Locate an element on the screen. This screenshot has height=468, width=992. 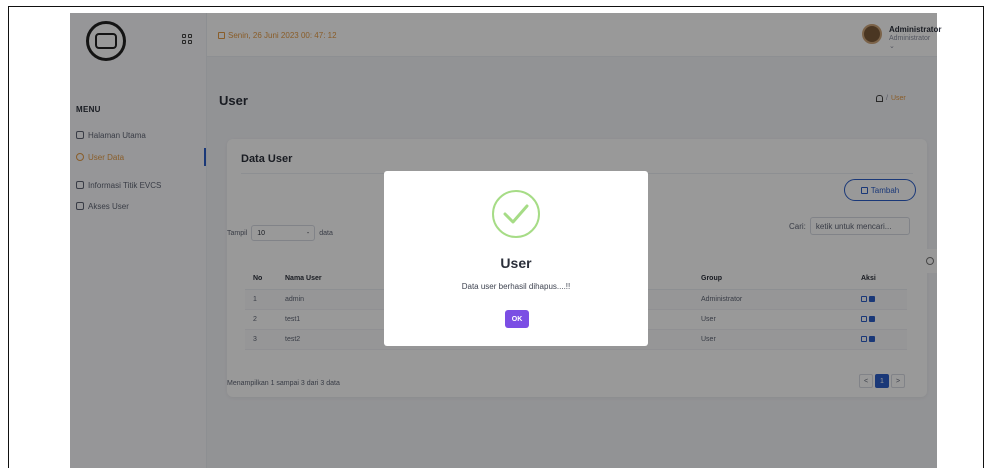
checkmark-icon is located at coordinates (516, 214).